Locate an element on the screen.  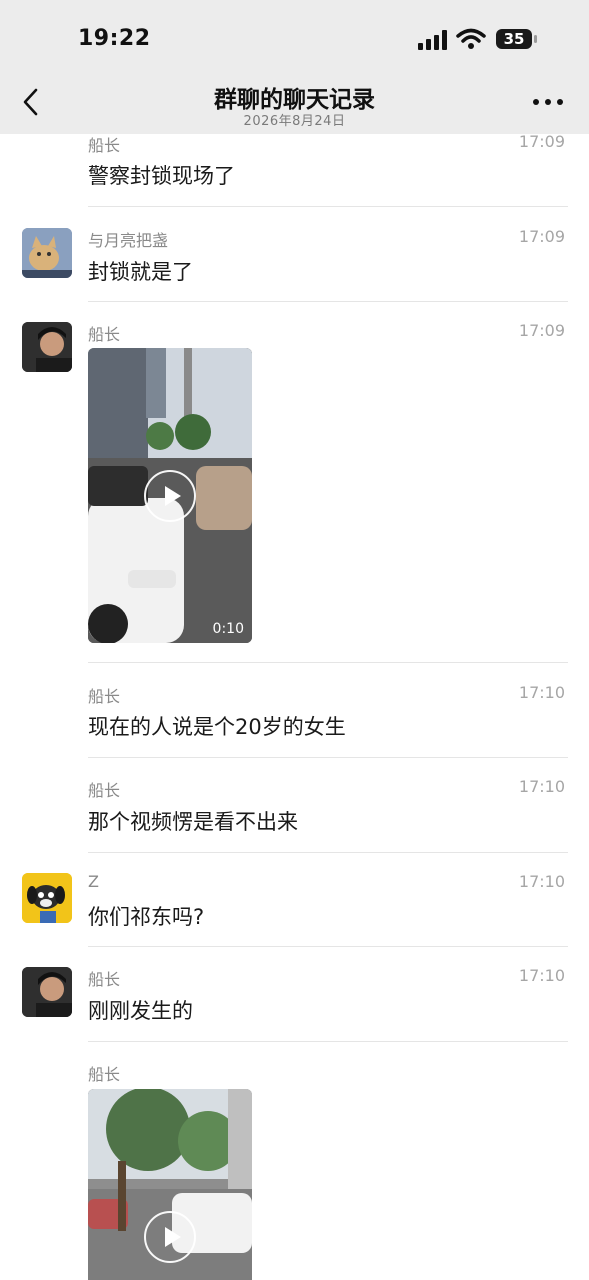
cellular-signal-icon is located at coordinates (432, 40).